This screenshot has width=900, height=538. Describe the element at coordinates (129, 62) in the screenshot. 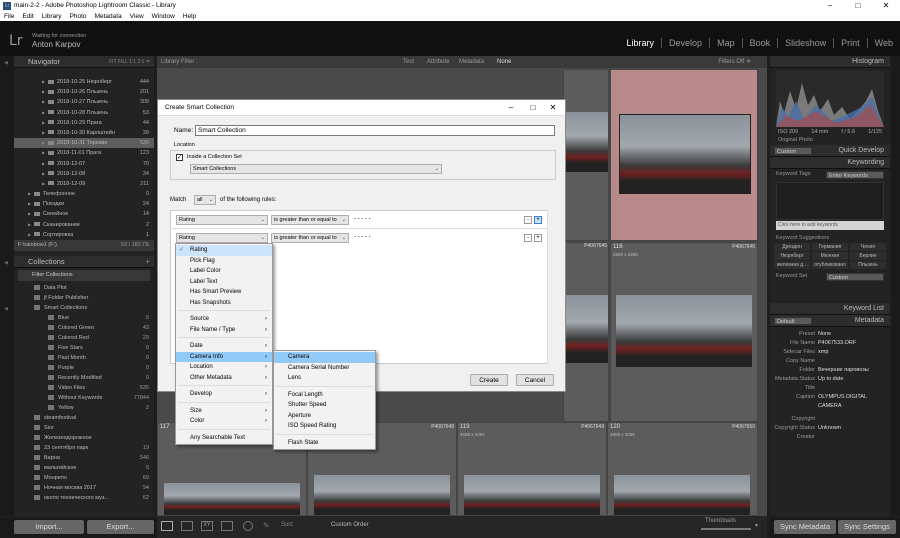

I see `navigator-zoom: FIT FILL 1:1 2:1 ≑` at that location.